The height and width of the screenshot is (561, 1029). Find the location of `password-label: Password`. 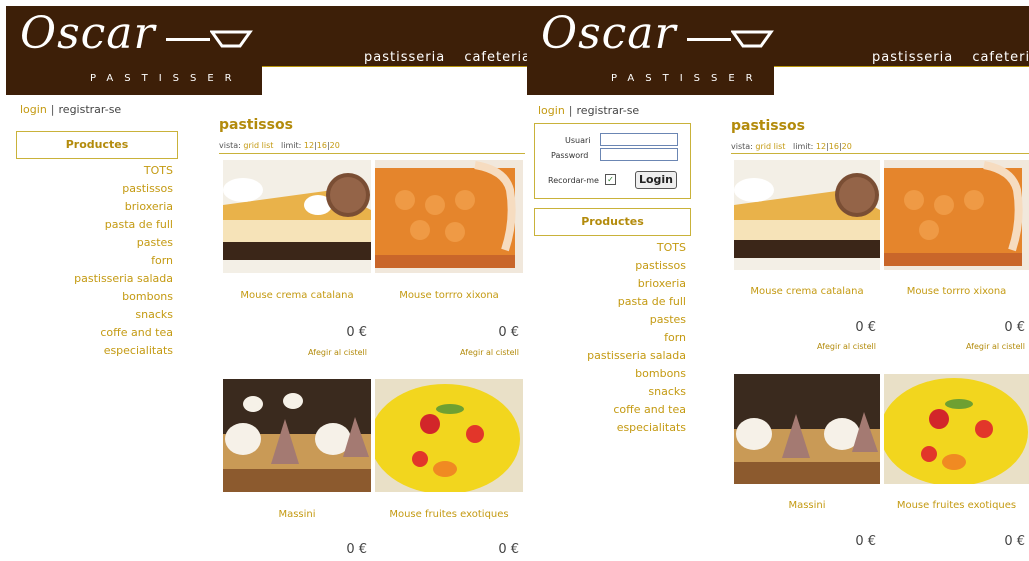

password-label: Password is located at coordinates (570, 155).